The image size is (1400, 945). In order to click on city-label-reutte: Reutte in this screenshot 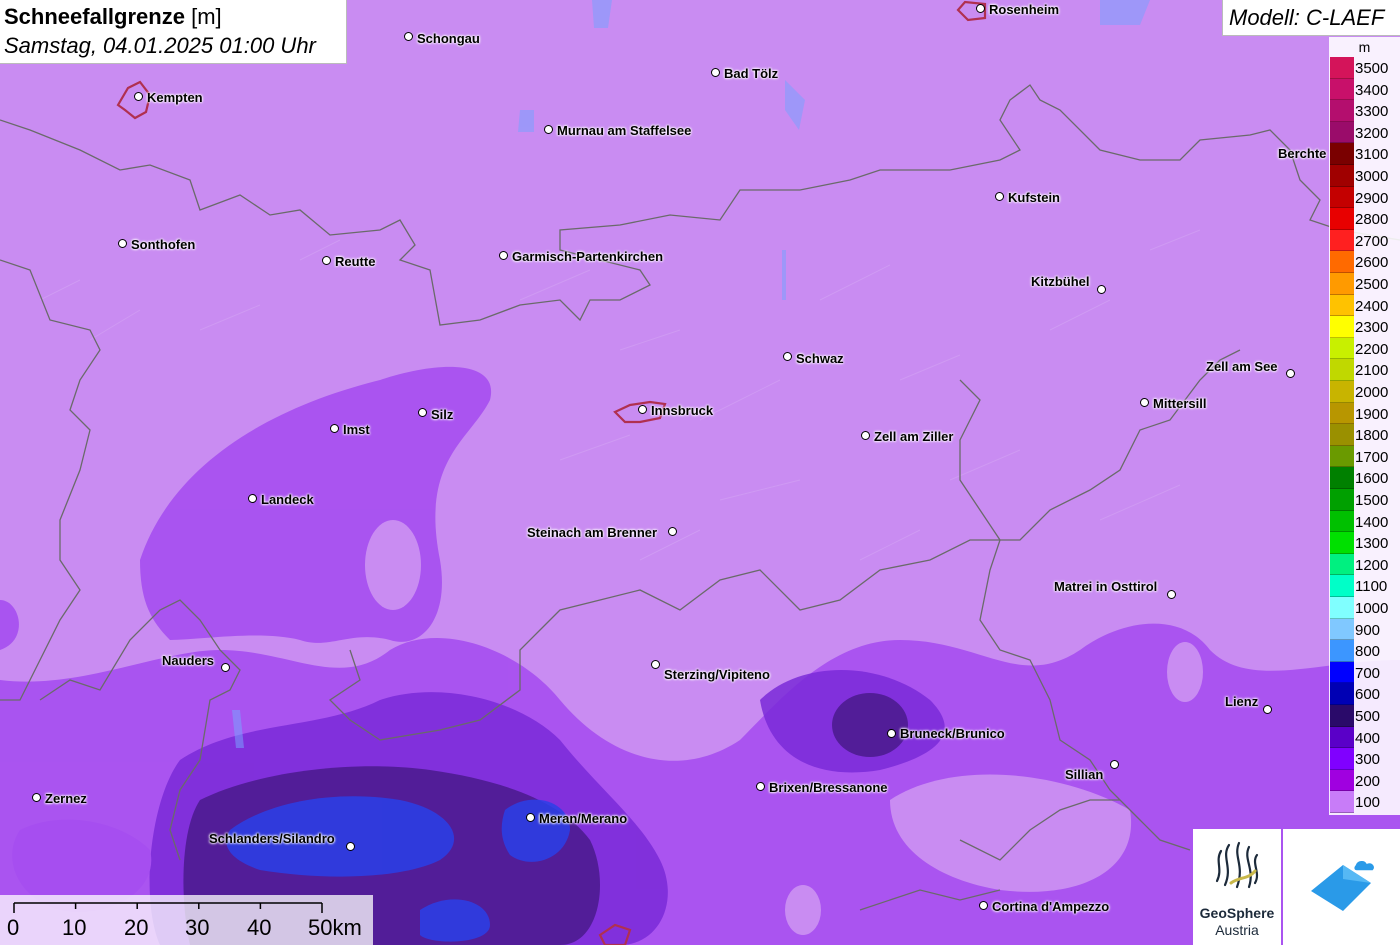, I will do `click(355, 261)`.